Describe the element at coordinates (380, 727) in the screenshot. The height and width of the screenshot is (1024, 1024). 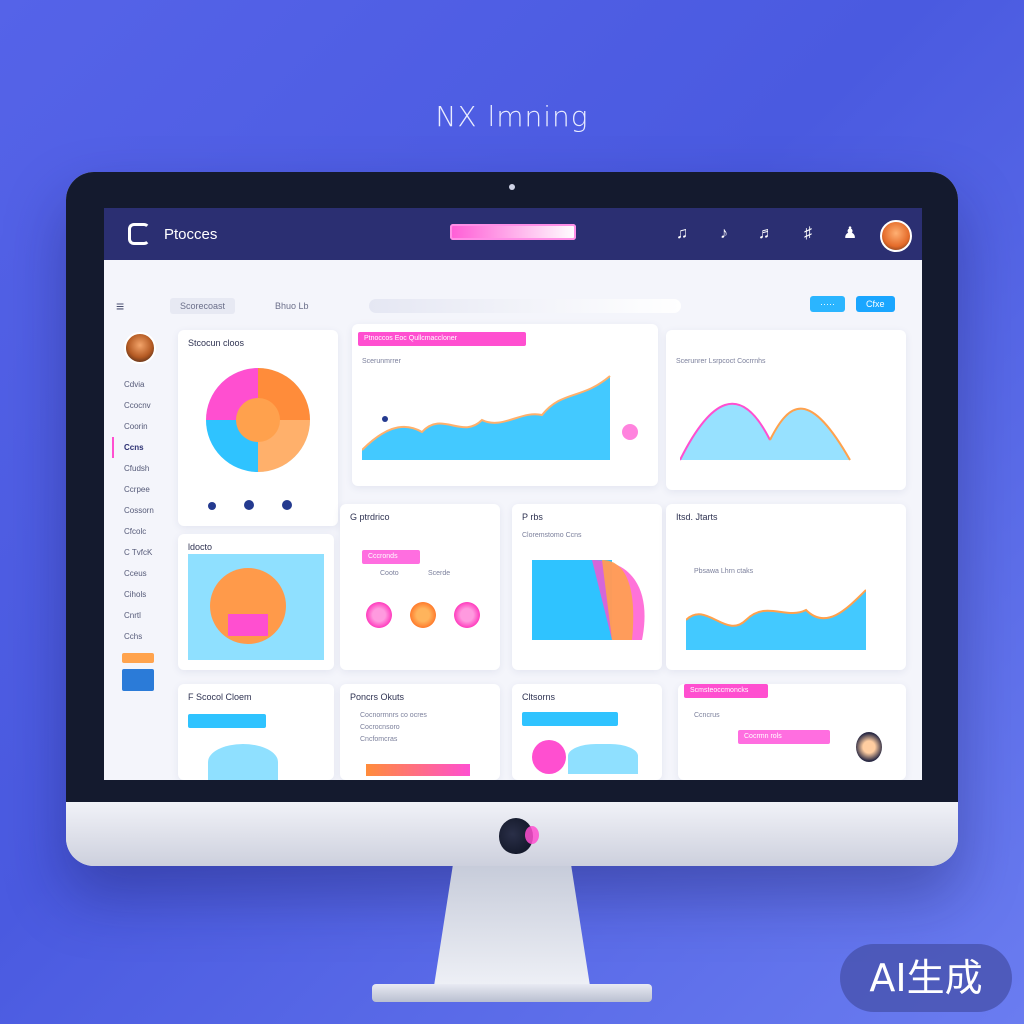
I see `card-row: Cocrocnsoro` at that location.